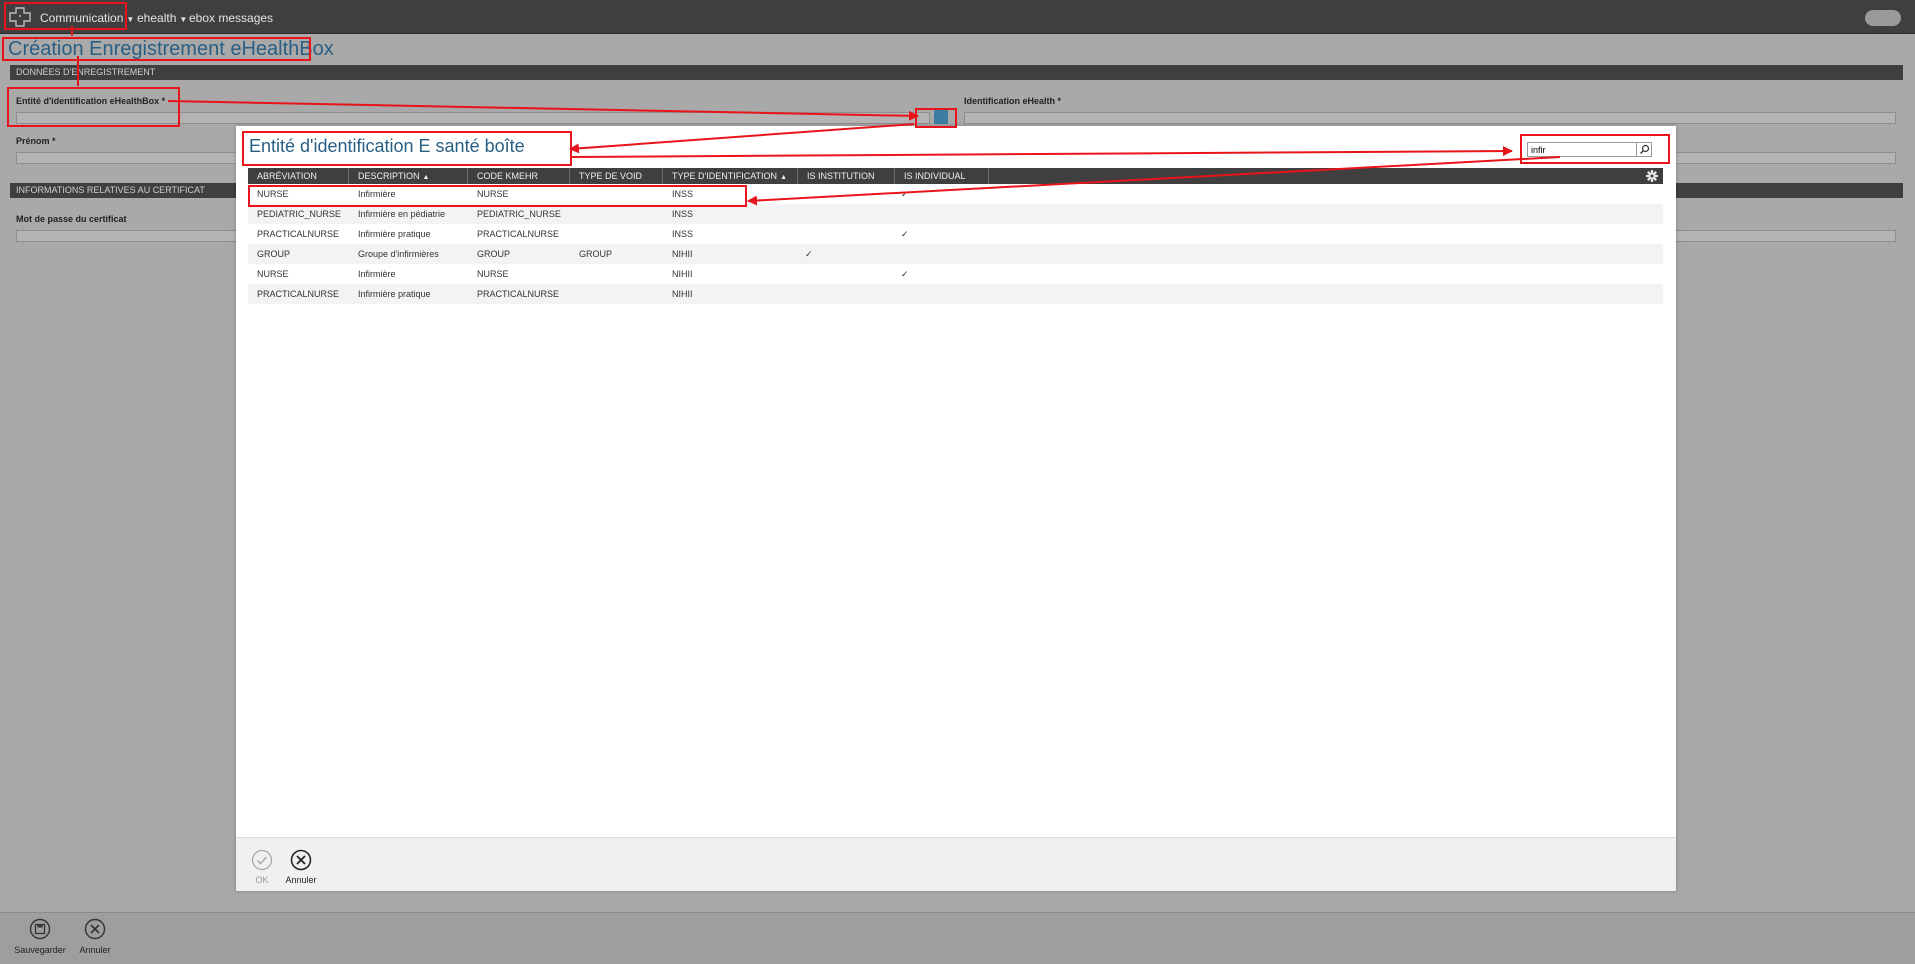 This screenshot has height=964, width=1915. What do you see at coordinates (497, 196) in the screenshot?
I see `annotation-box-first-row` at bounding box center [497, 196].